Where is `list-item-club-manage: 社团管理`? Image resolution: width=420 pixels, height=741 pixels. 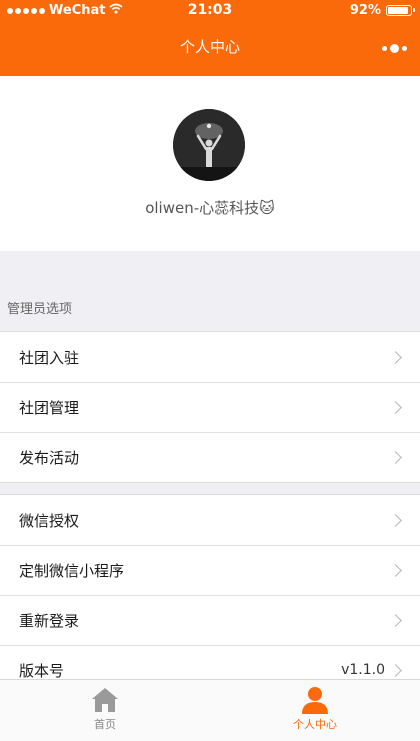
list-item-club-manage: 社团管理 is located at coordinates (210, 407).